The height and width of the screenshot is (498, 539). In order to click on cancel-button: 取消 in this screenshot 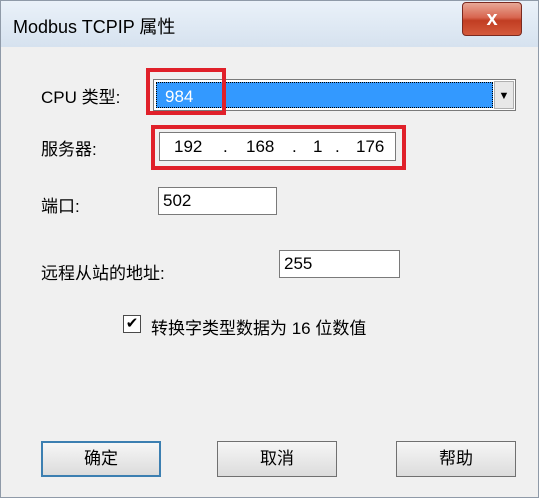, I will do `click(277, 459)`.